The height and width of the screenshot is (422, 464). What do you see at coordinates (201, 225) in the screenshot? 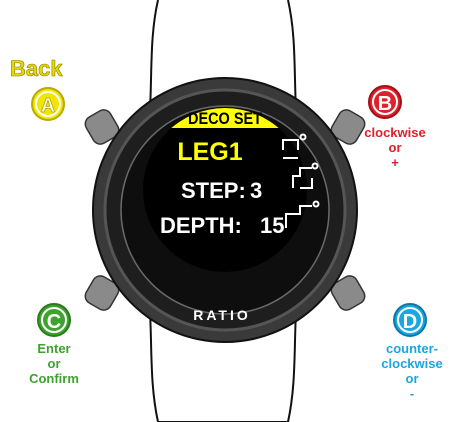
I see `depth-label: DEPTH:` at bounding box center [201, 225].